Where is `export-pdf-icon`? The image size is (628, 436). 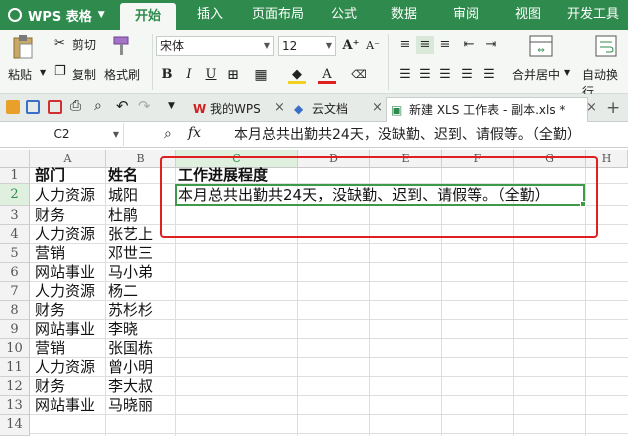
export-pdf-icon is located at coordinates (55, 107).